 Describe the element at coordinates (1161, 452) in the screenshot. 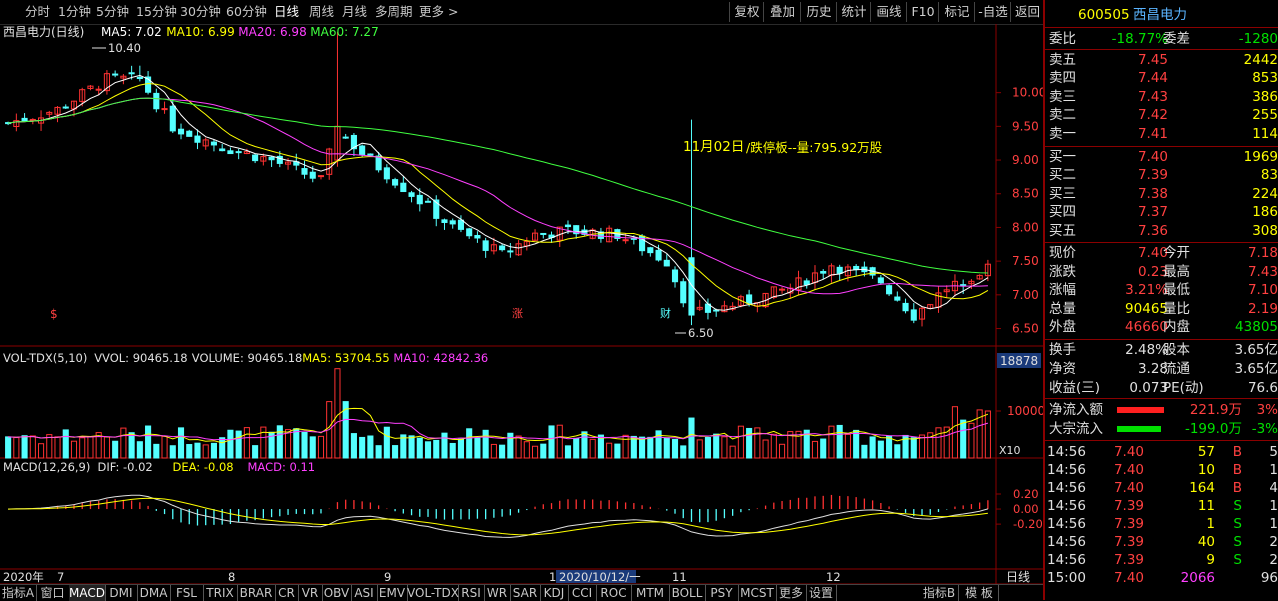

I see `trade-tick: 14:56 7.40 57 B 5` at that location.